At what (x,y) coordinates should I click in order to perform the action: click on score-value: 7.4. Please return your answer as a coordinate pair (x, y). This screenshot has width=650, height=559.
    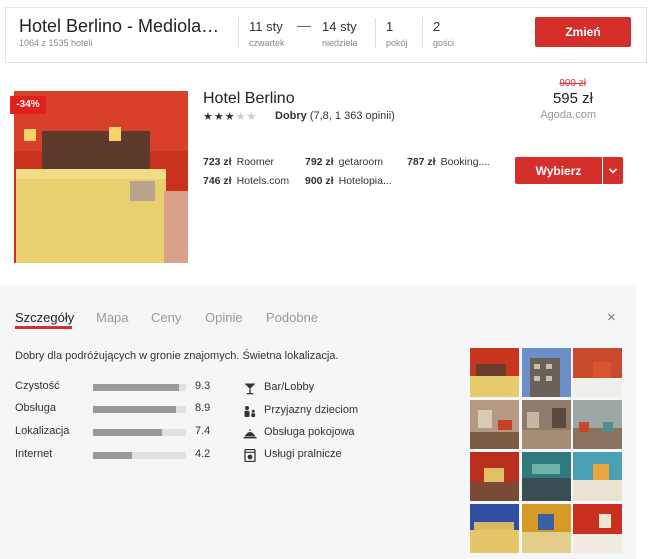
    Looking at the image, I should click on (203, 431).